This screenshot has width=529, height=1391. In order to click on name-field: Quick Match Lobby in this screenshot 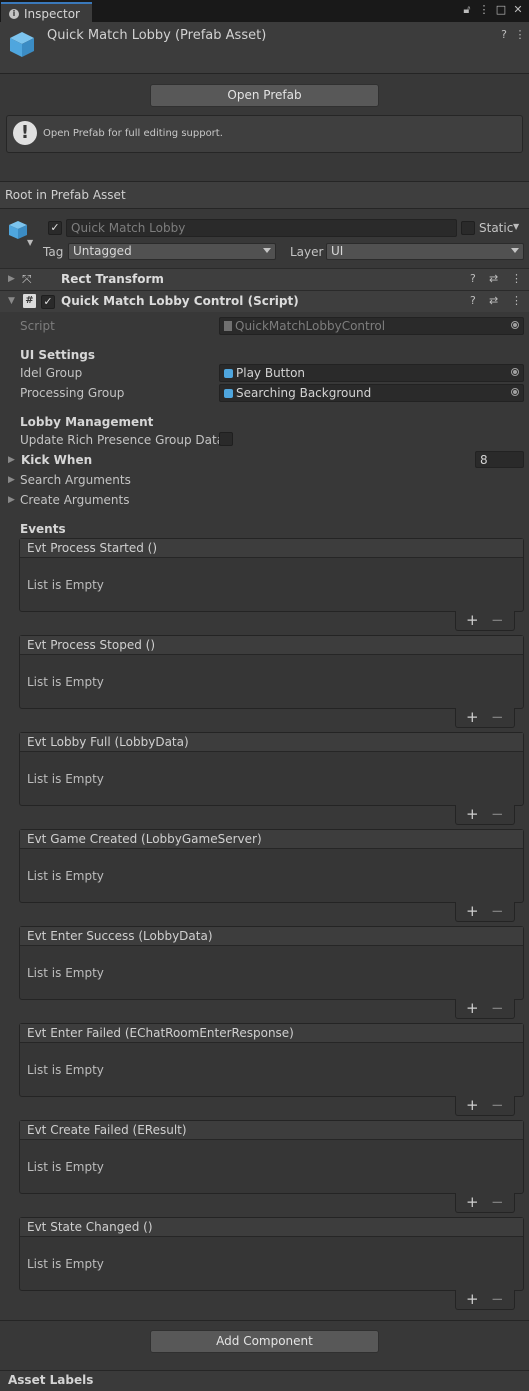, I will do `click(261, 228)`.